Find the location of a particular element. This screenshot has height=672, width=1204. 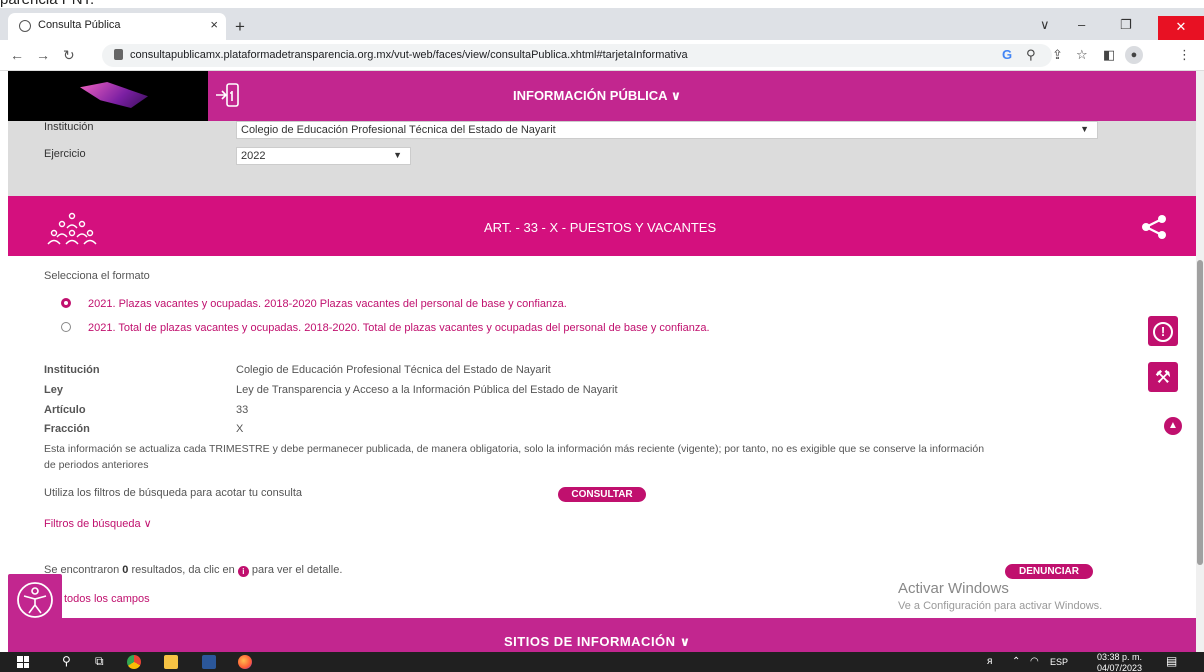

results-suffix-a: resultados, da clic en is located at coordinates (183, 570).